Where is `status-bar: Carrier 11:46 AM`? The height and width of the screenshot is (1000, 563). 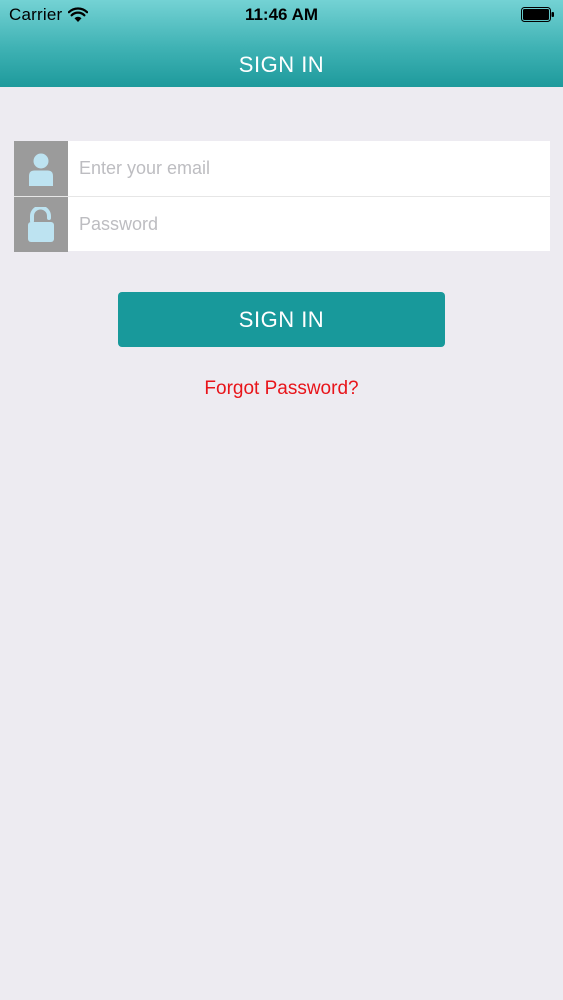
status-bar: Carrier 11:46 AM is located at coordinates (281, 15).